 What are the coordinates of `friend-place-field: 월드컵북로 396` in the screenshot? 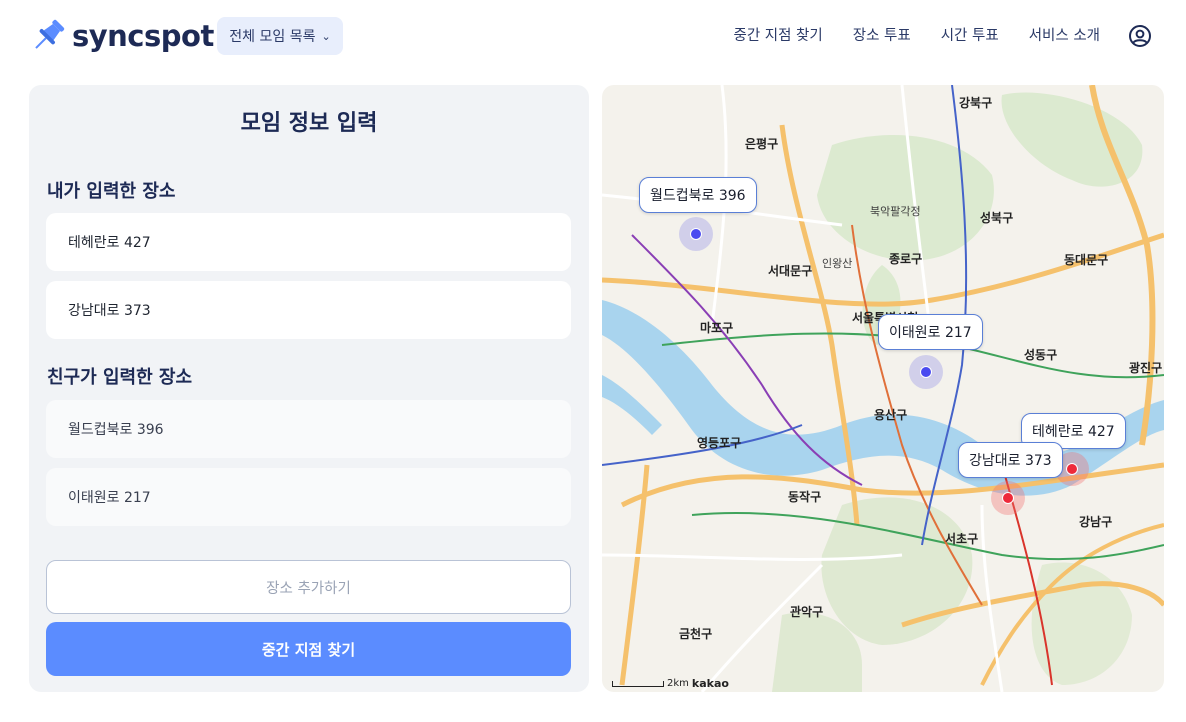 It's located at (308, 429).